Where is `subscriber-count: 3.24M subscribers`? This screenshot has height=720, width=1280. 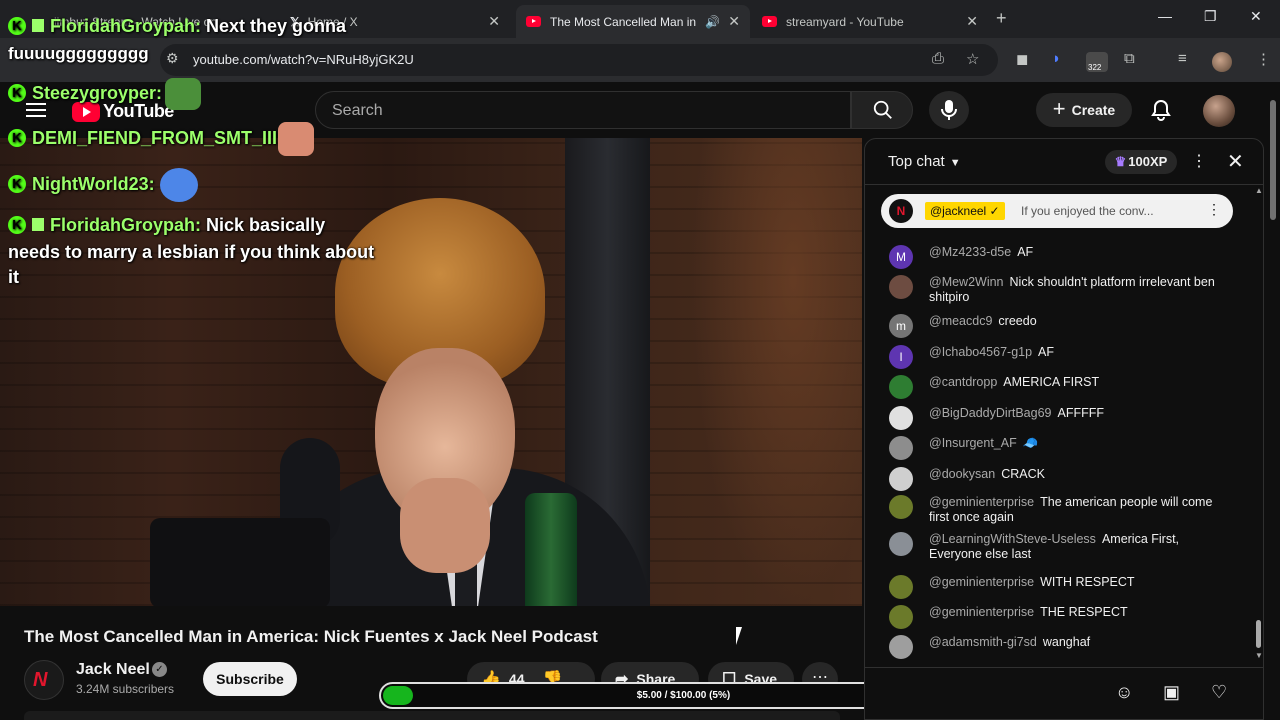 subscriber-count: 3.24M subscribers is located at coordinates (125, 689).